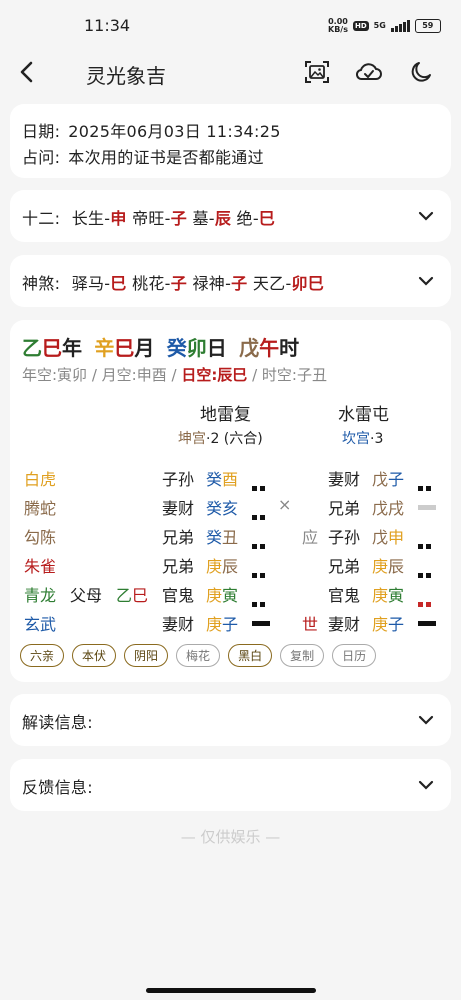  What do you see at coordinates (126, 76) in the screenshot?
I see `page-title: 灵光象吉` at bounding box center [126, 76].